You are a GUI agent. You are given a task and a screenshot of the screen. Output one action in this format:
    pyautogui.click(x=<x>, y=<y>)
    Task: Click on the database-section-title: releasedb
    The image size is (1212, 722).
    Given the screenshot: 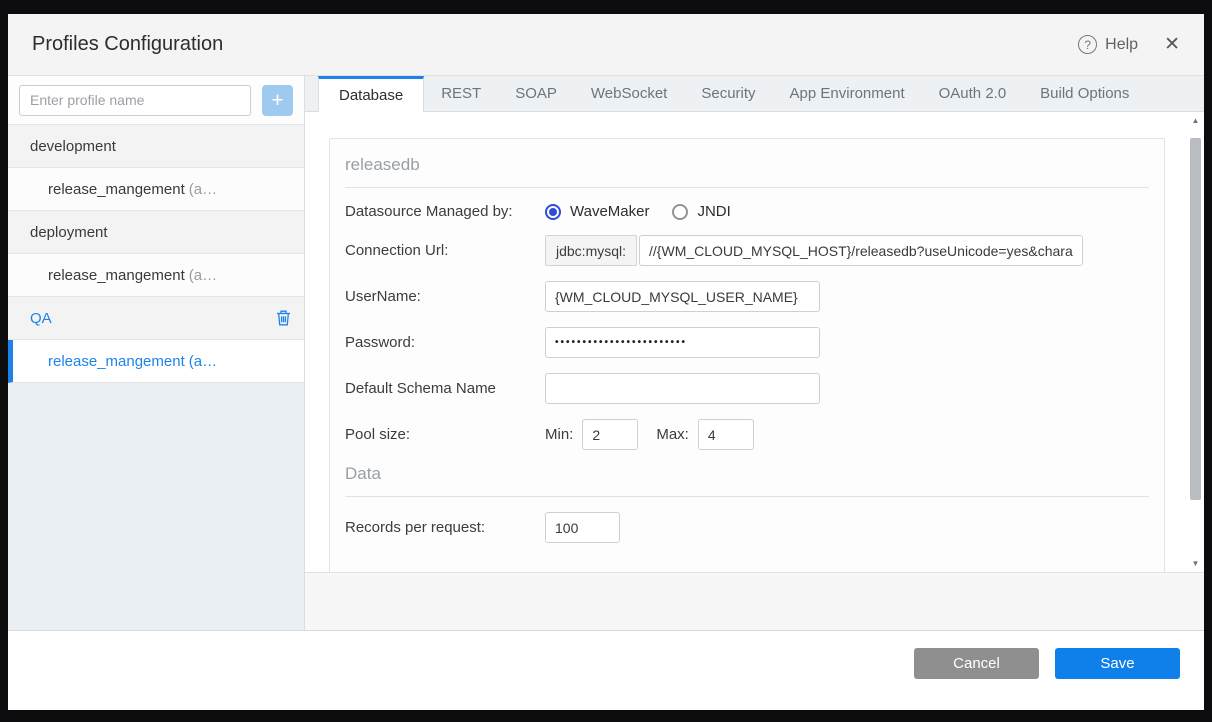 What is the action you would take?
    pyautogui.click(x=747, y=163)
    